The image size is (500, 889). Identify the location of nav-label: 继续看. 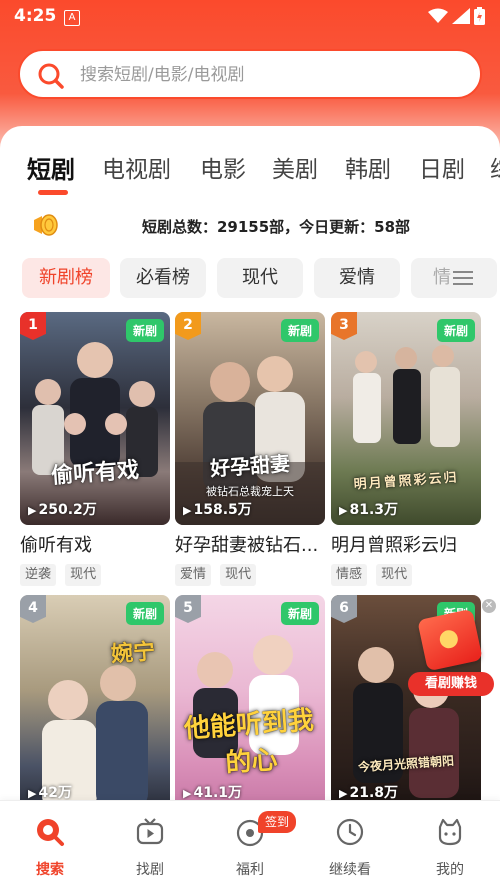
(350, 870).